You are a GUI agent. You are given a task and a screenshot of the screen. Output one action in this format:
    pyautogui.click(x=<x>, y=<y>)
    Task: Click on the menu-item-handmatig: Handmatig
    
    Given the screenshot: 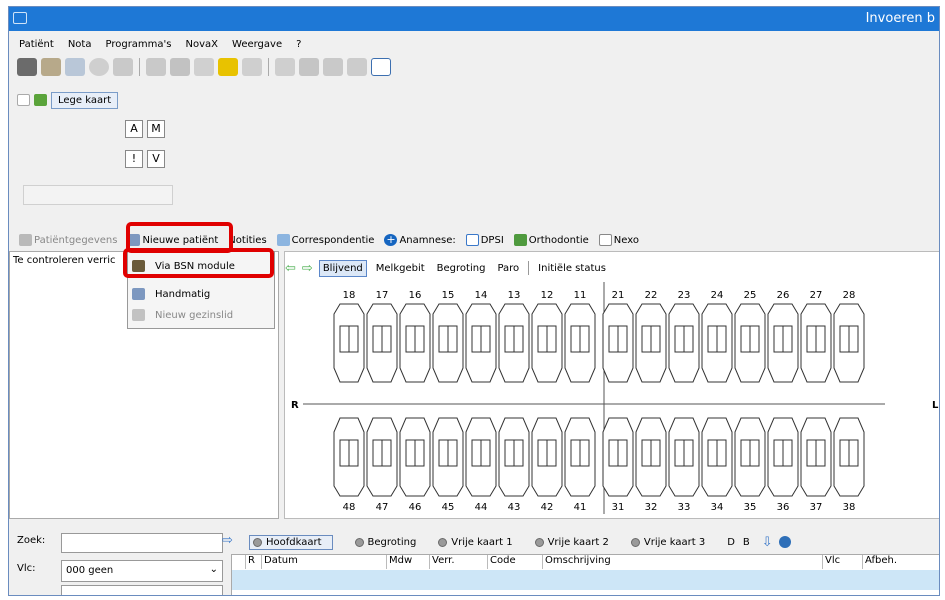 What is the action you would take?
    pyautogui.click(x=201, y=294)
    